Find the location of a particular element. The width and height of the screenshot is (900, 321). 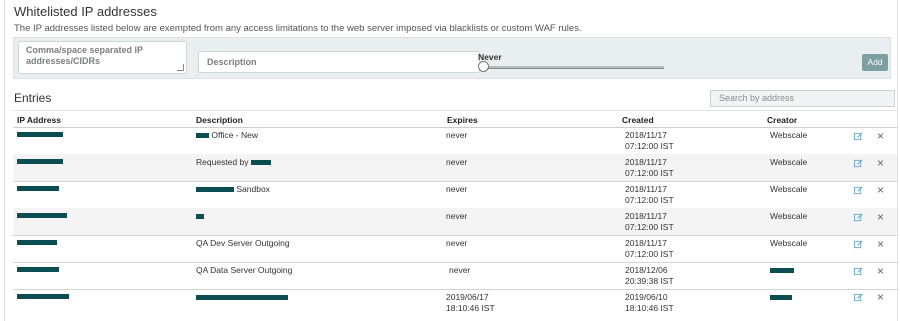

created-time: 18:10:46 IST is located at coordinates (649, 308).